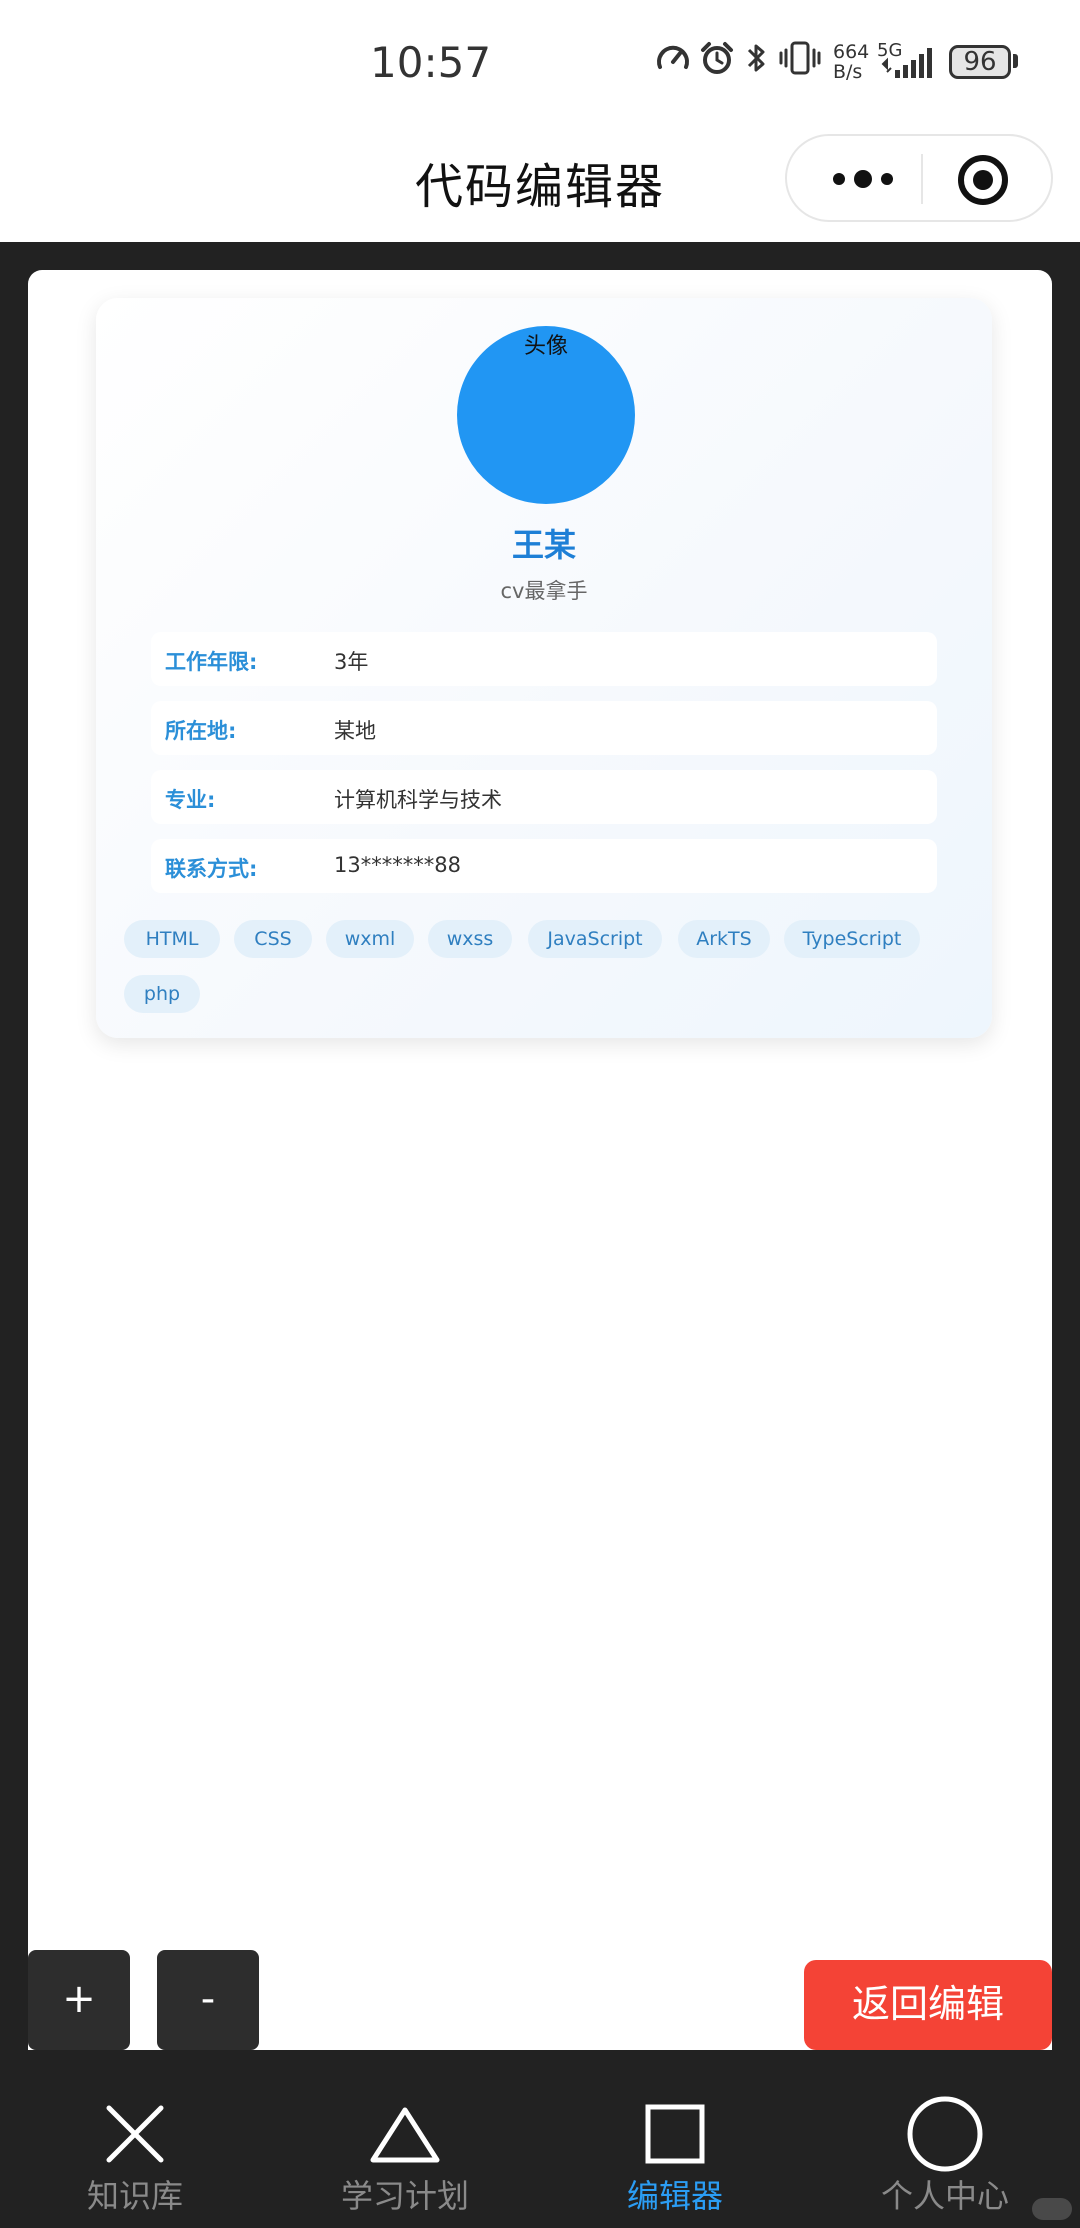 The width and height of the screenshot is (1080, 2228). Describe the element at coordinates (851, 52) in the screenshot. I see `net-speed-value: 664` at that location.